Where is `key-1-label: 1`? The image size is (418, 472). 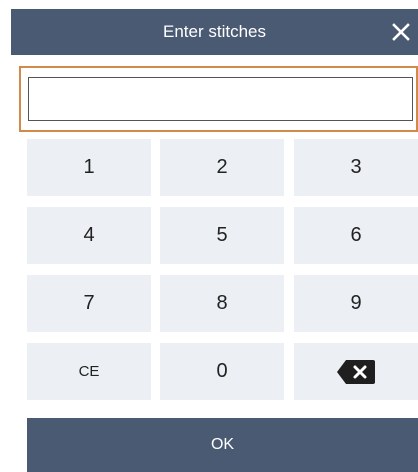 key-1-label: 1 is located at coordinates (89, 167).